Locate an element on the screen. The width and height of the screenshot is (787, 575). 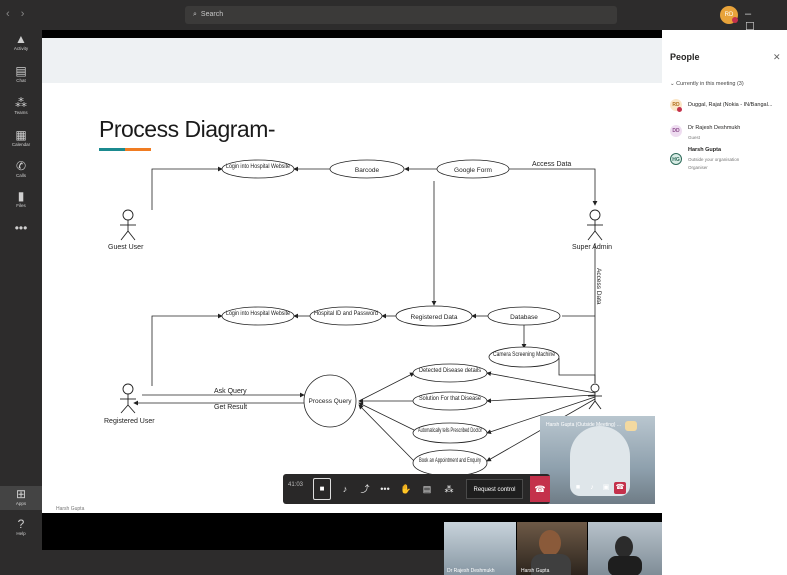
participant-thumbnail is located at coordinates (625, 548).